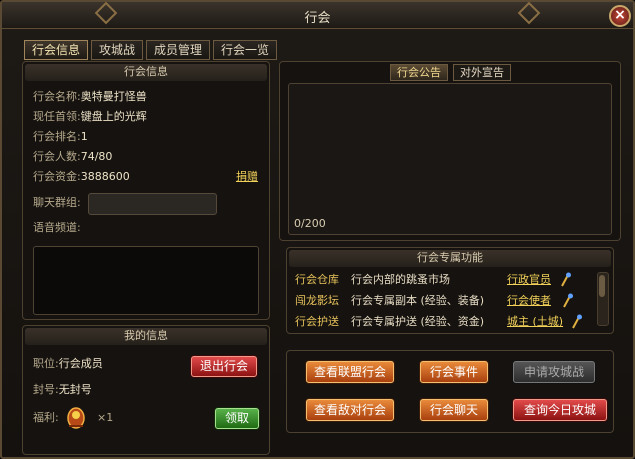 The height and width of the screenshot is (459, 635). I want to click on today-siege-button: 查询今日攻城, so click(560, 410).